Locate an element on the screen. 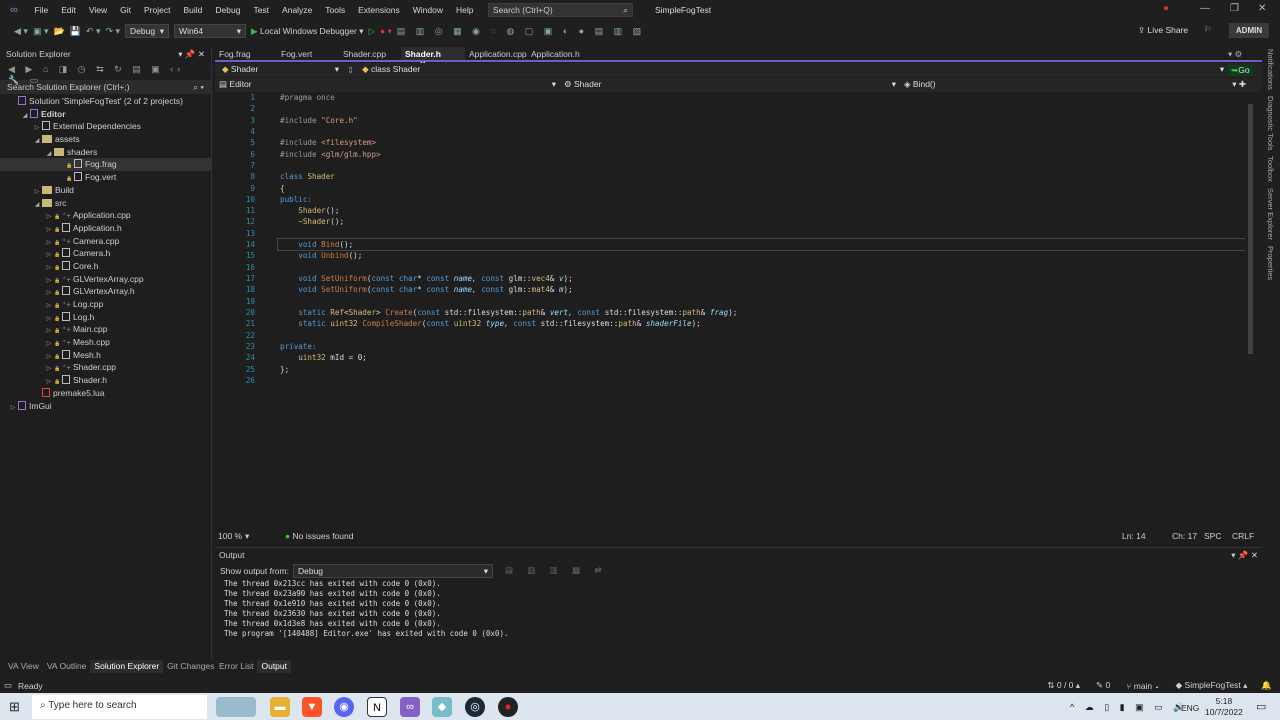 The width and height of the screenshot is (1280, 720). taskbar-search-input: ⌕ Type here to search is located at coordinates (119, 707).